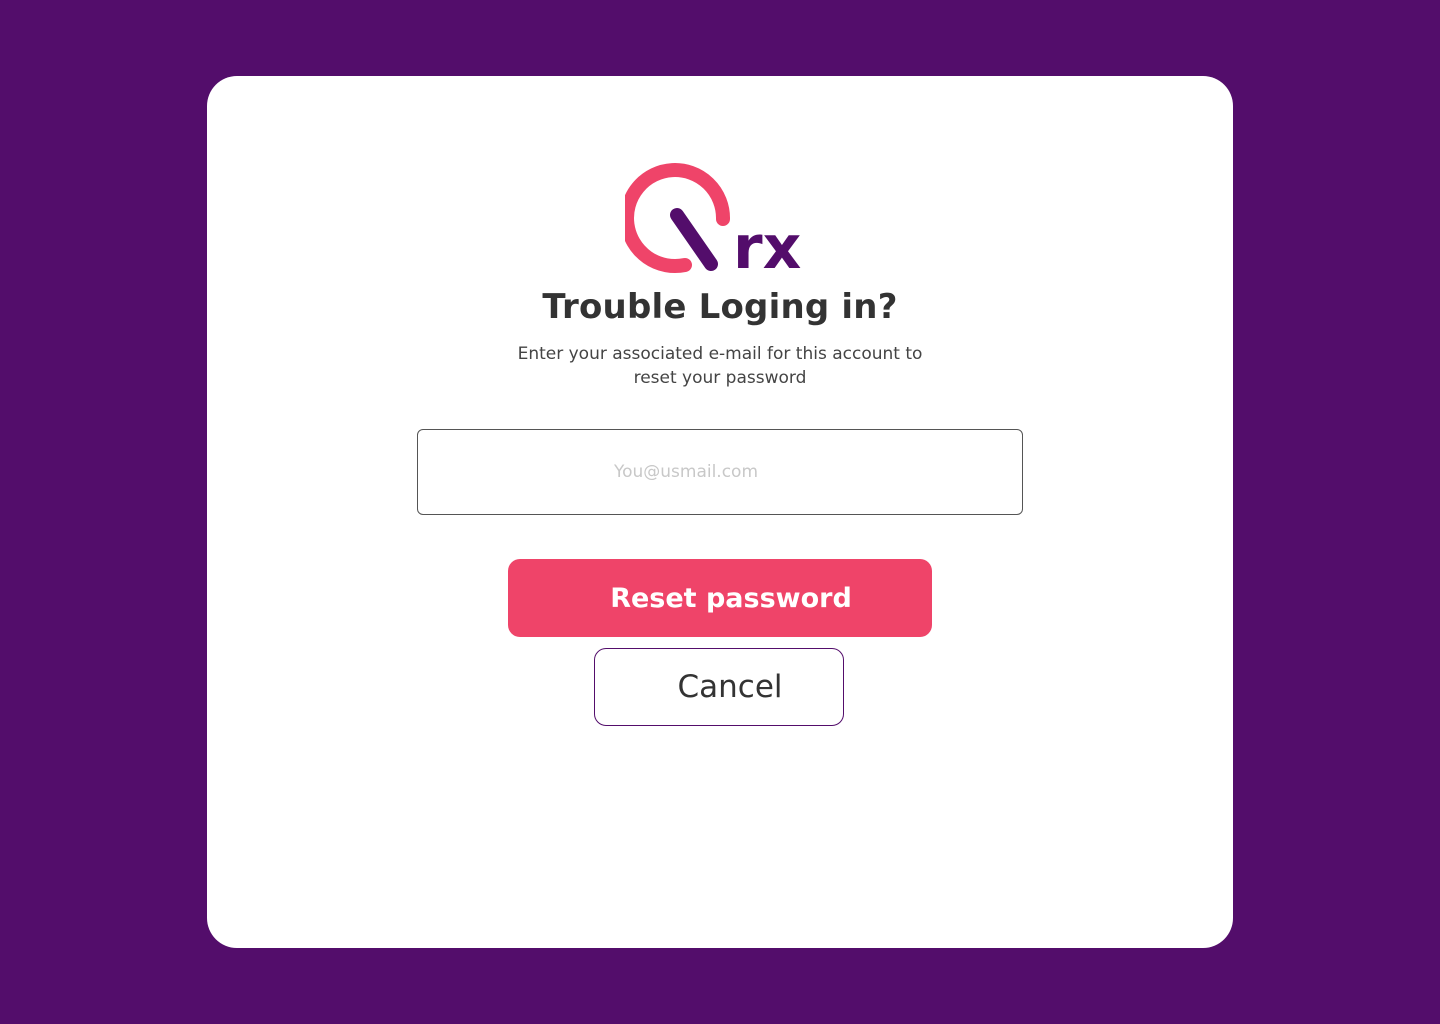  Describe the element at coordinates (720, 598) in the screenshot. I see `reset-password-button: Reset password` at that location.